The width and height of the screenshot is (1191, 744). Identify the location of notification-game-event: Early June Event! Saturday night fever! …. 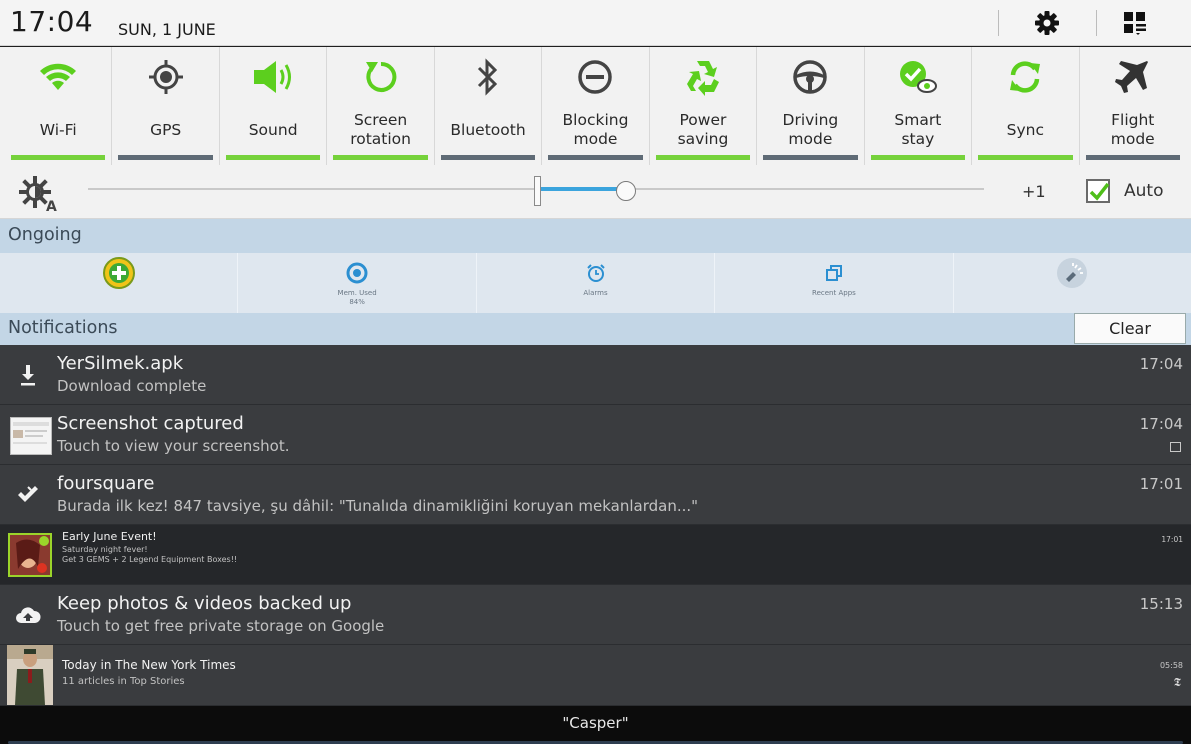
(595, 555).